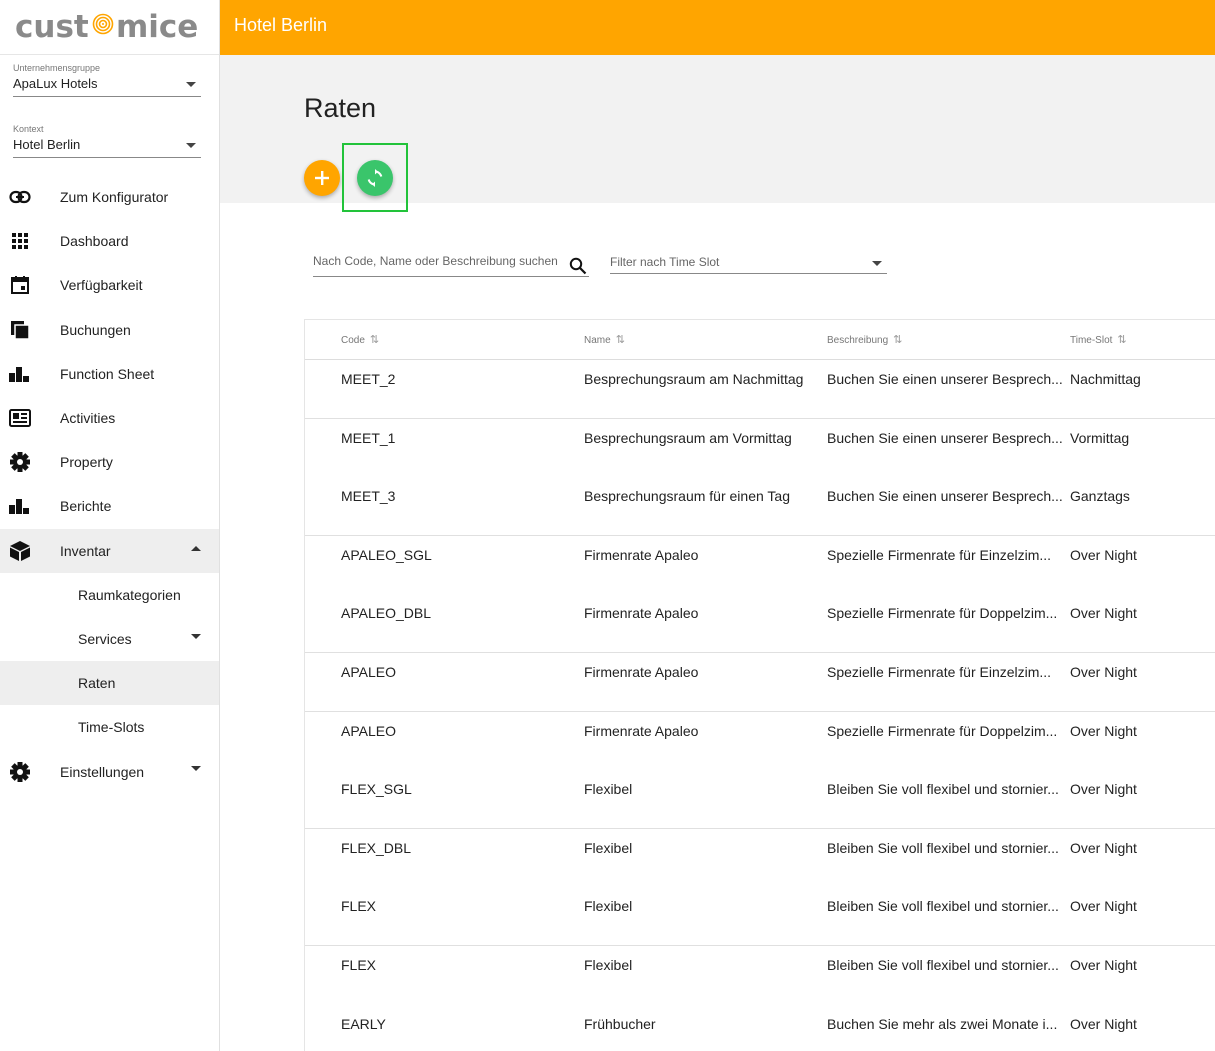  I want to click on sidebar-item-zum-konfigurator: Zum Konfigurator, so click(109, 197).